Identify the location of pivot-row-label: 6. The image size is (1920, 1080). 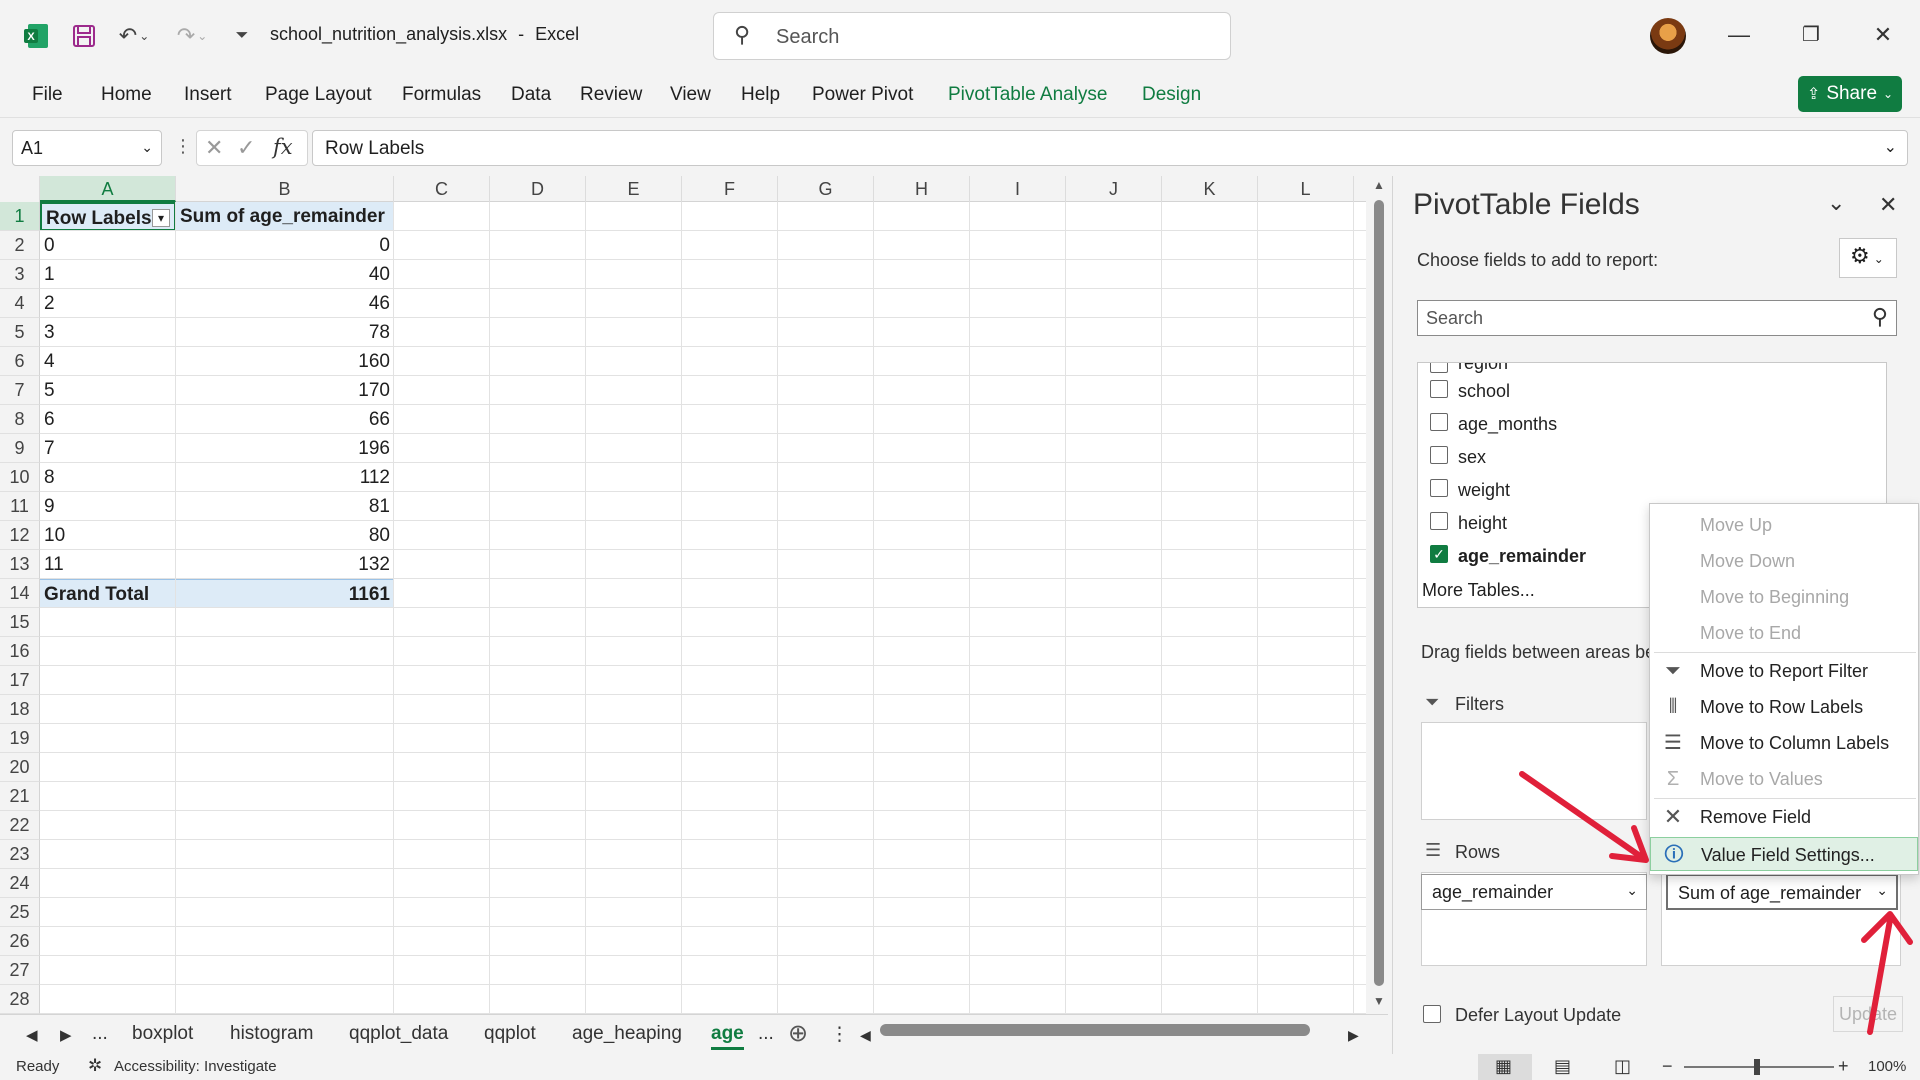
(108, 419).